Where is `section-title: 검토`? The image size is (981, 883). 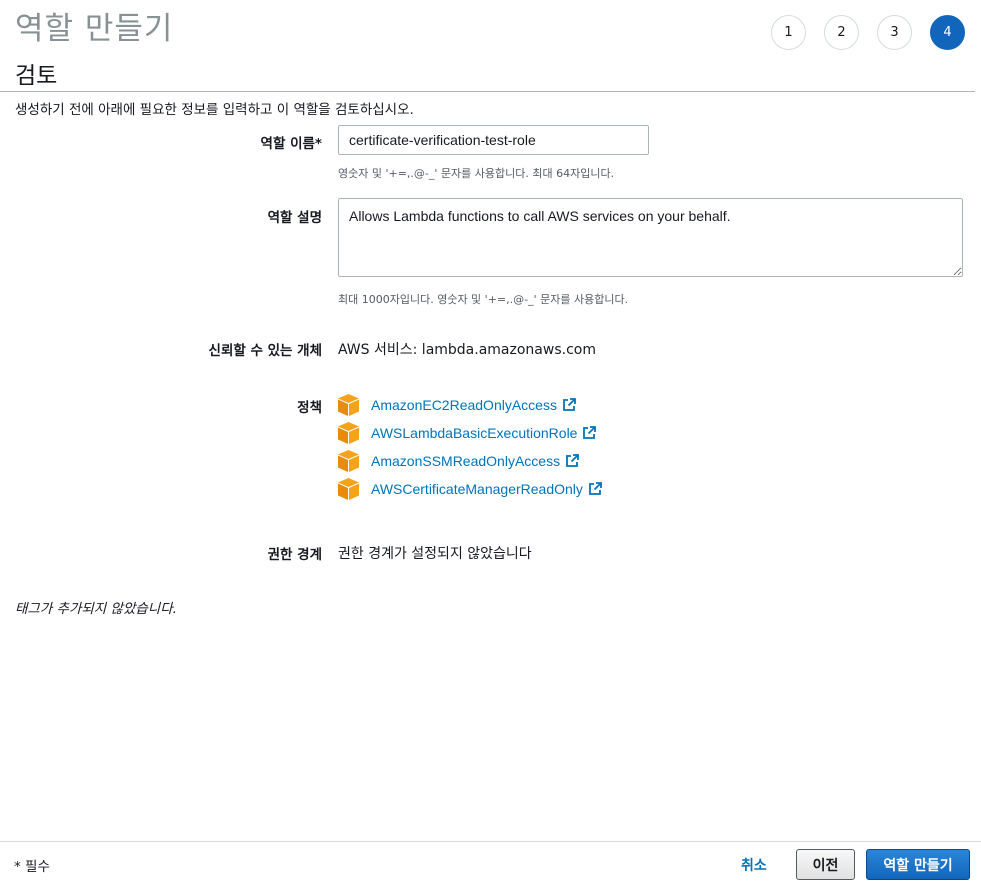 section-title: 검토 is located at coordinates (36, 76).